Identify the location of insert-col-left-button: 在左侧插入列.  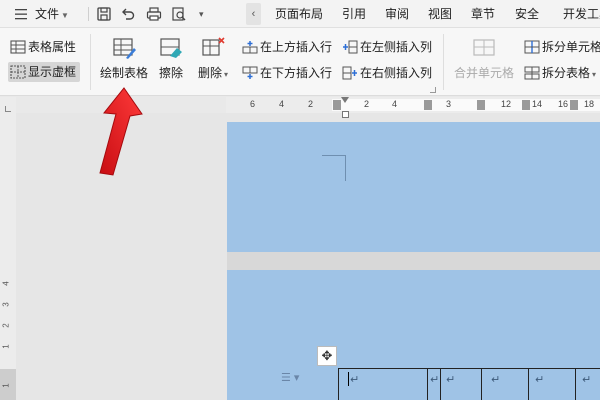
(386, 47).